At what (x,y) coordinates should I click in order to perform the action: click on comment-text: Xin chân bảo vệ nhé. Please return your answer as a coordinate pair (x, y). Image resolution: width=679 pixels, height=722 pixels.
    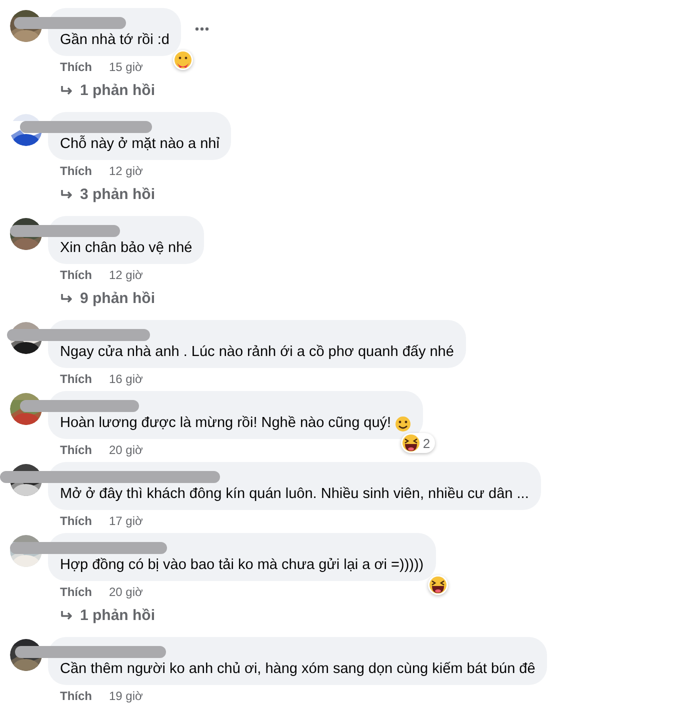
    Looking at the image, I should click on (126, 248).